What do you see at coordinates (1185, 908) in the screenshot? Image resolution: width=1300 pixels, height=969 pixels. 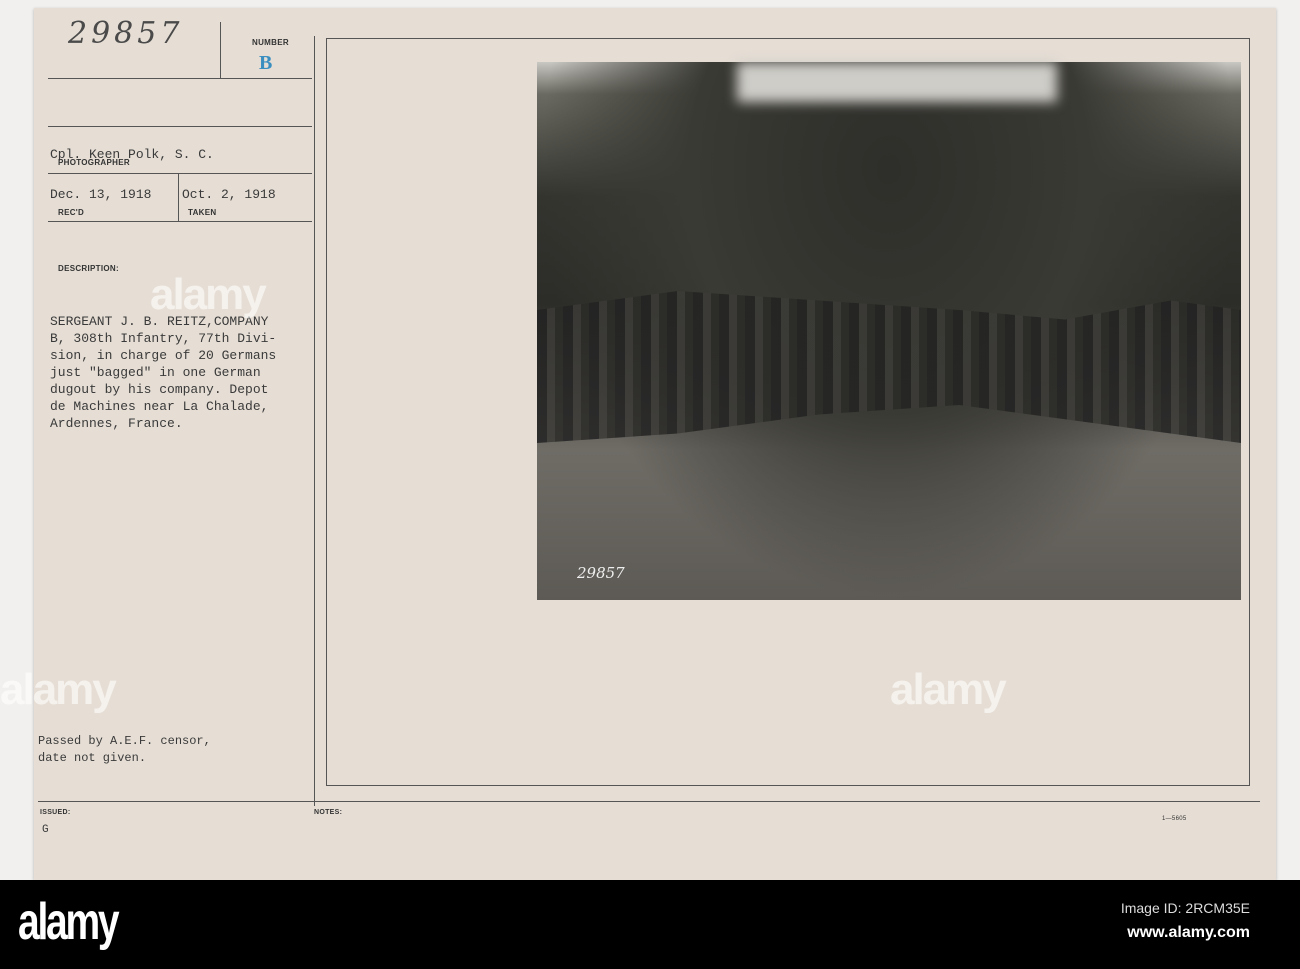 I see `image-id: Image ID: 2RCM35E` at bounding box center [1185, 908].